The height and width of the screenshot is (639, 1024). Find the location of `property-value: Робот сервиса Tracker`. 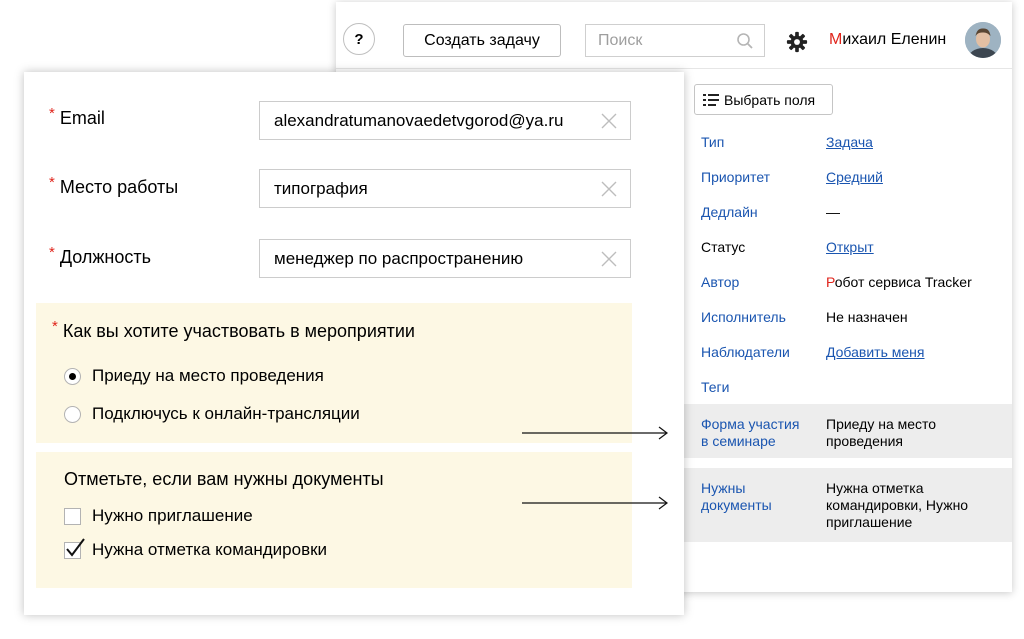

property-value: Робот сервиса Tracker is located at coordinates (915, 282).